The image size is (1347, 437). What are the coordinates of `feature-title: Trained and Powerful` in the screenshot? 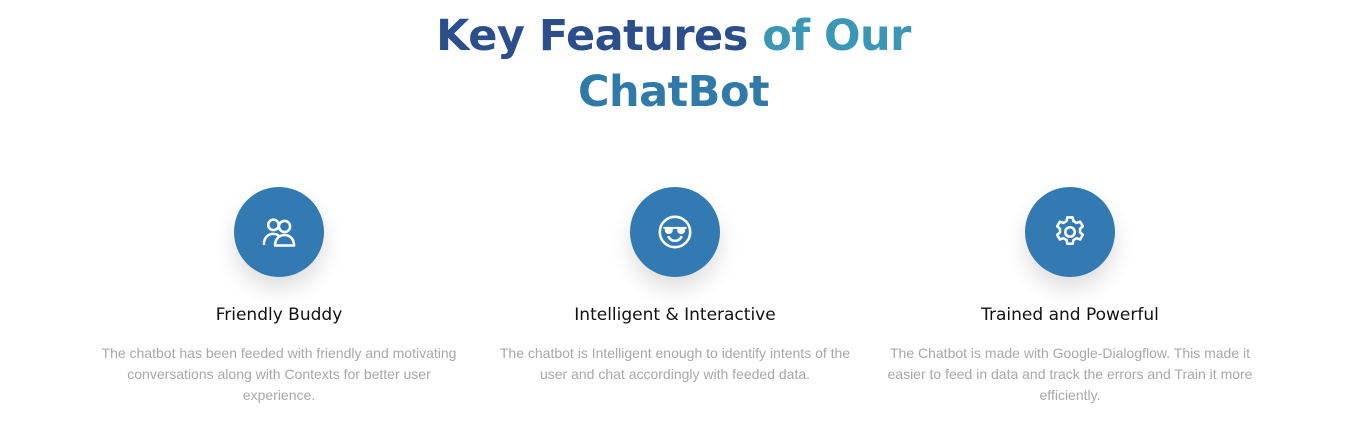 It's located at (1070, 315).